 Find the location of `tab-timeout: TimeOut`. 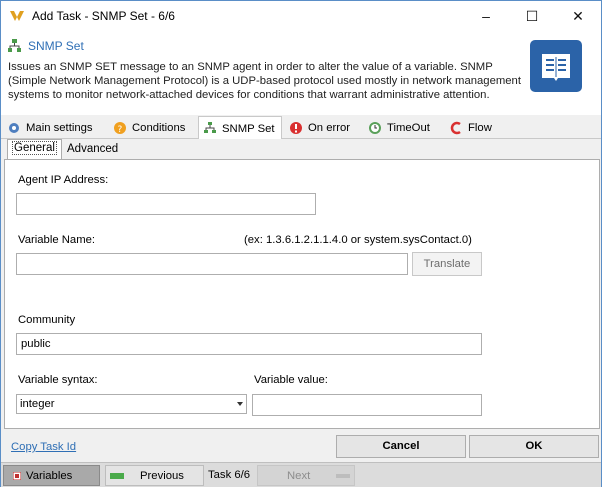

tab-timeout: TimeOut is located at coordinates (404, 128).